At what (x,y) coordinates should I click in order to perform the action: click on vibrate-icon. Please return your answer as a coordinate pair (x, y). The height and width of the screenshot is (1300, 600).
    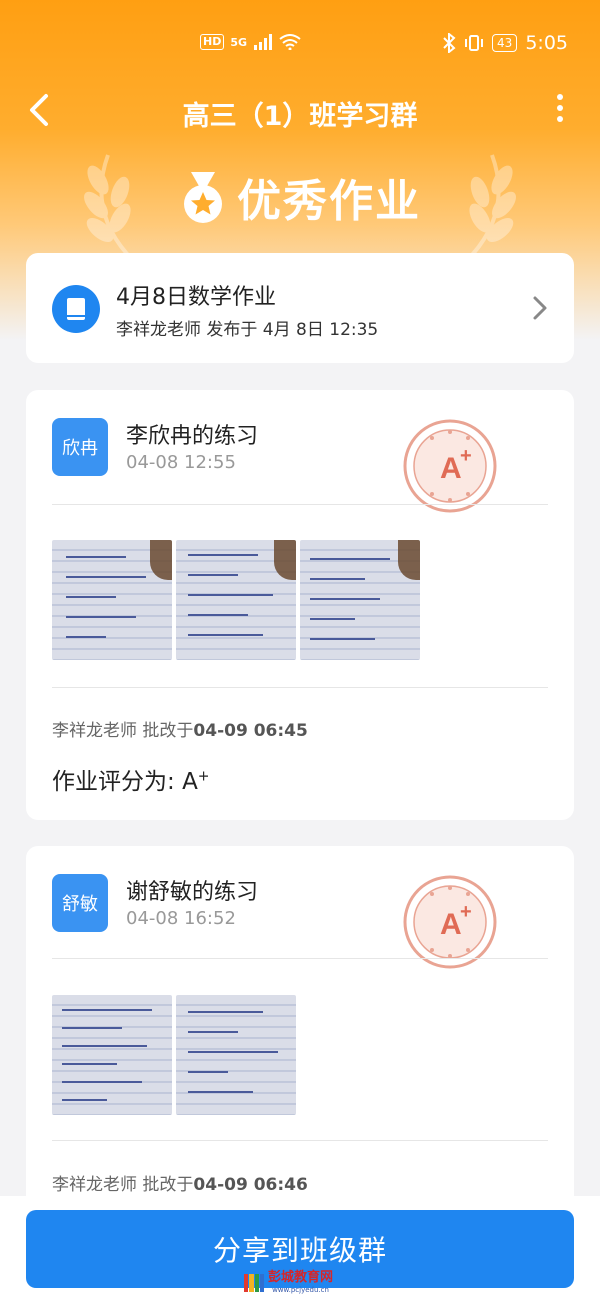
    Looking at the image, I should click on (474, 43).